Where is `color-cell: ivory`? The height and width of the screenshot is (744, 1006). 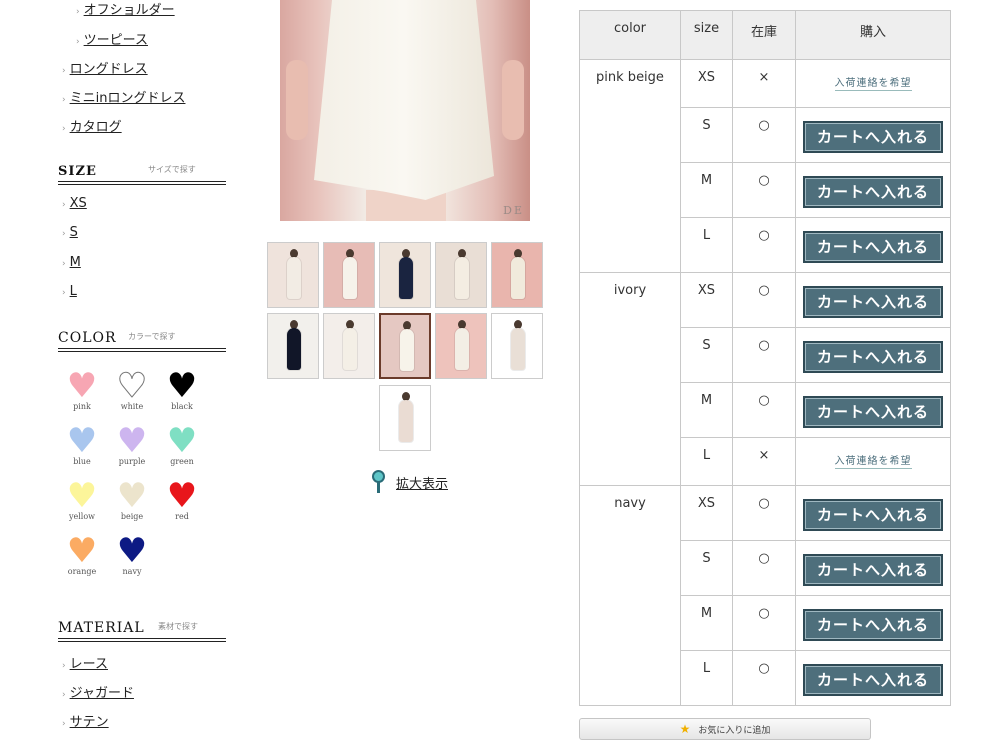 color-cell: ivory is located at coordinates (630, 379).